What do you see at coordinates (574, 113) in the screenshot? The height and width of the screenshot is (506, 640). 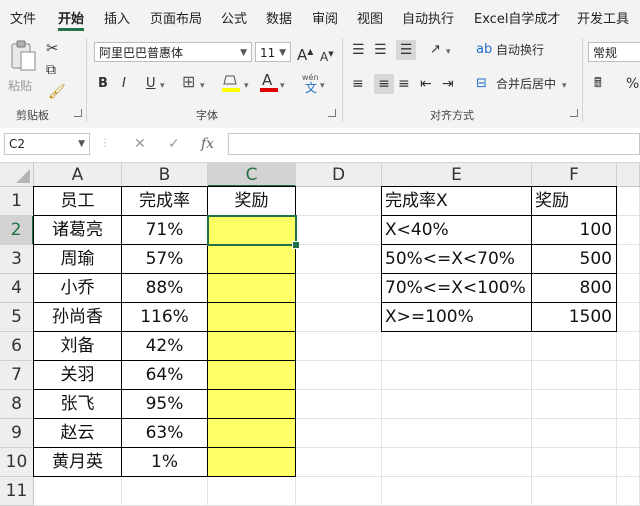 I see `alignment-launcher-icon` at bounding box center [574, 113].